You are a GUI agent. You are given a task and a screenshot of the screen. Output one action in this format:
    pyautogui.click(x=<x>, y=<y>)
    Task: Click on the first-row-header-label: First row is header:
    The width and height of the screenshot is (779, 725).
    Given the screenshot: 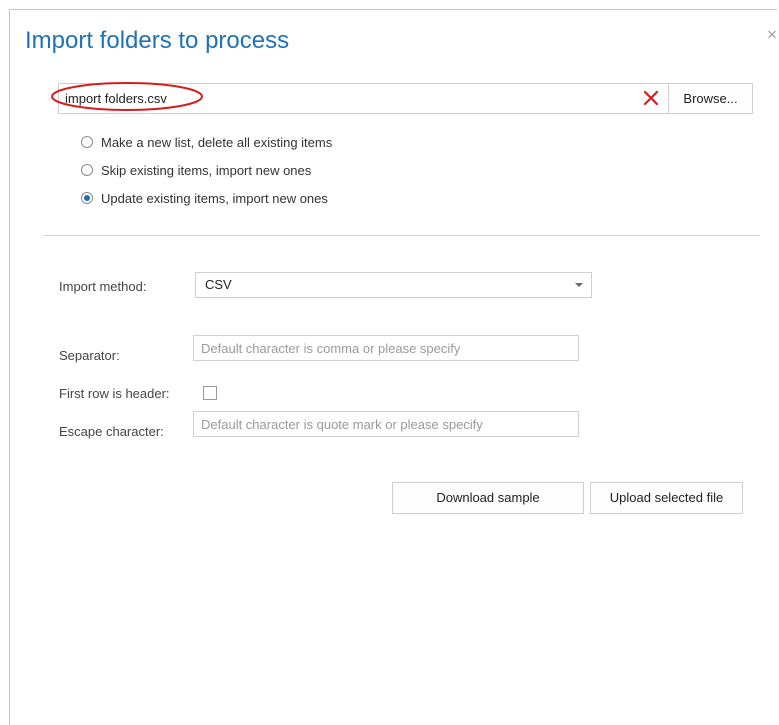 What is the action you would take?
    pyautogui.click(x=114, y=393)
    